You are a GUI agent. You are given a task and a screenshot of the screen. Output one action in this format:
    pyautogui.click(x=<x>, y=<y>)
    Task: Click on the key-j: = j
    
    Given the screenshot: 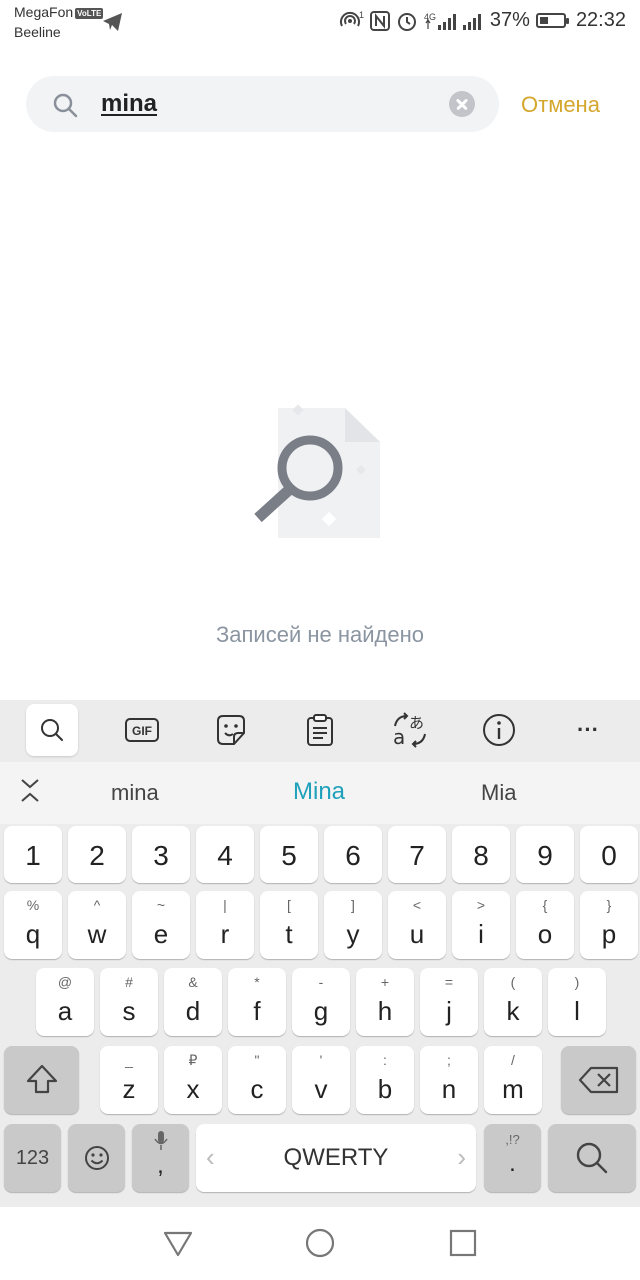 What is the action you would take?
    pyautogui.click(x=449, y=1002)
    